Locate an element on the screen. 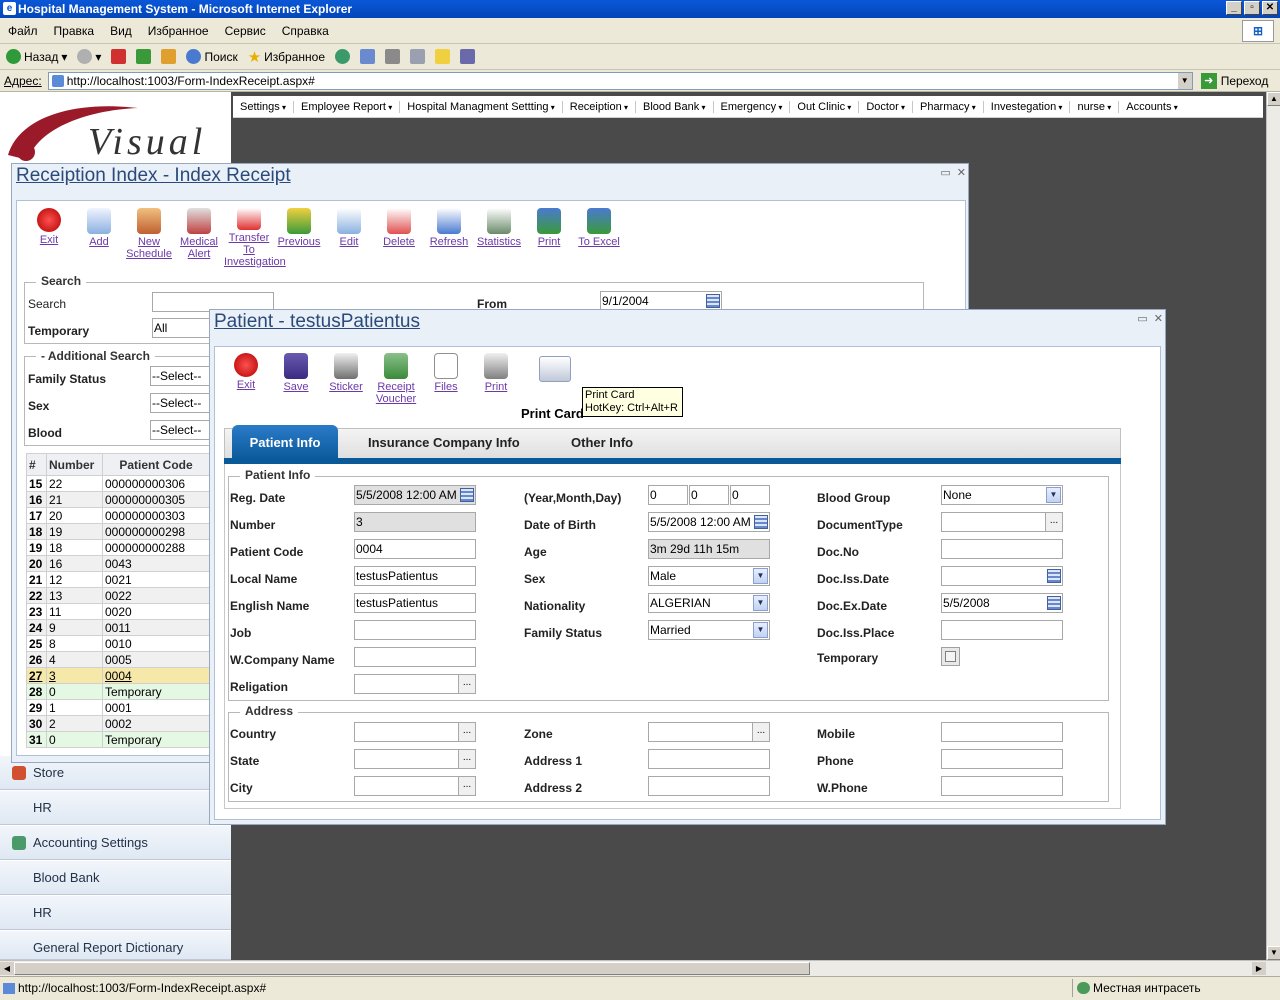 This screenshot has width=1280, height=1000. print-card-icon is located at coordinates (555, 369).